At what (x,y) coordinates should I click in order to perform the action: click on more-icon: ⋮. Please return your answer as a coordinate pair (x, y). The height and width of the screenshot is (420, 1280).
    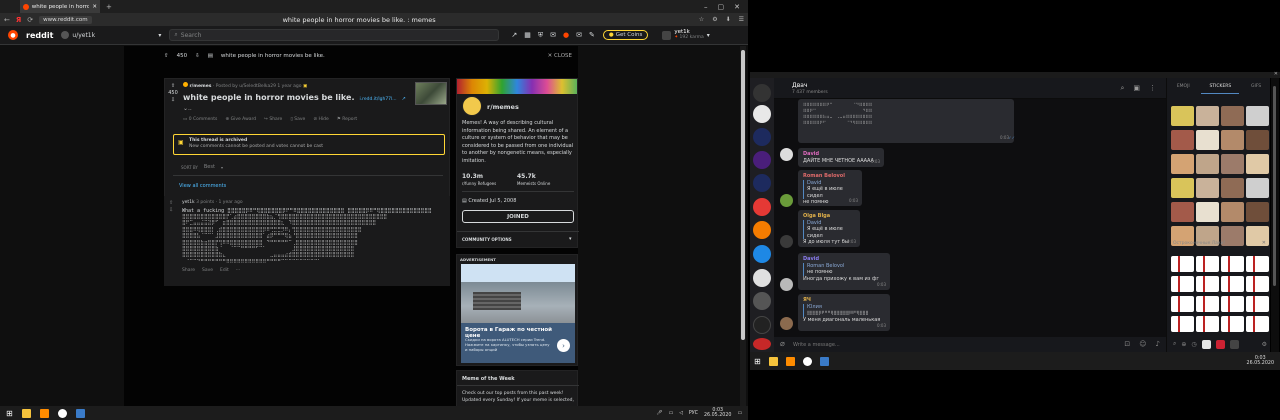
    Looking at the image, I should click on (1152, 88).